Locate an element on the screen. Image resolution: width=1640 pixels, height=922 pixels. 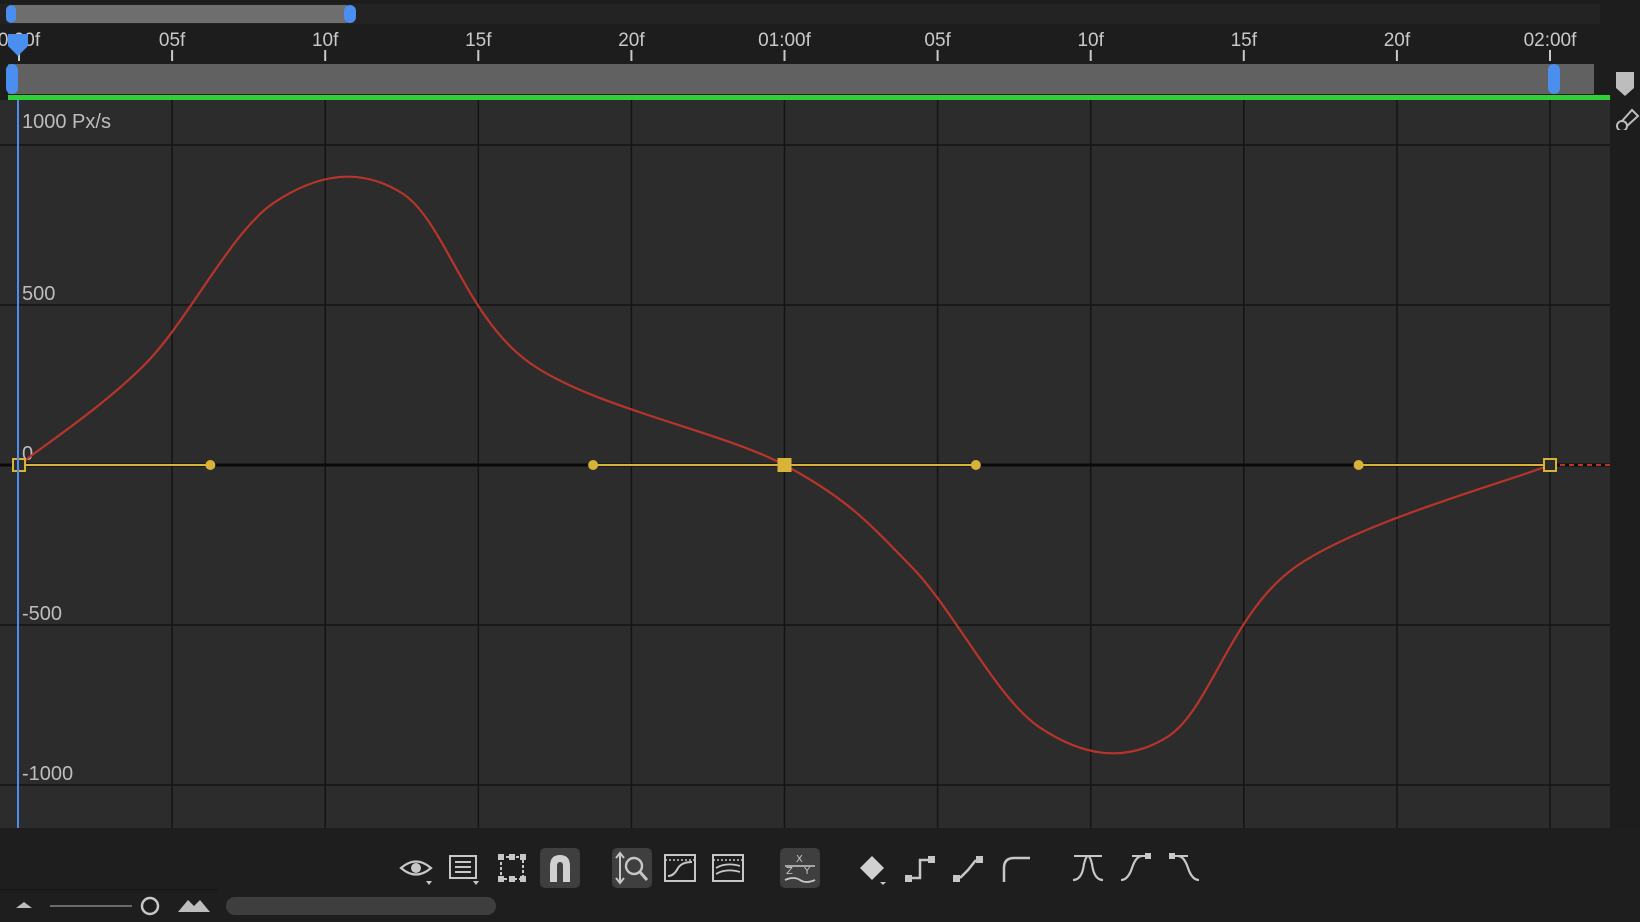
transform-box-icon is located at coordinates (512, 868).